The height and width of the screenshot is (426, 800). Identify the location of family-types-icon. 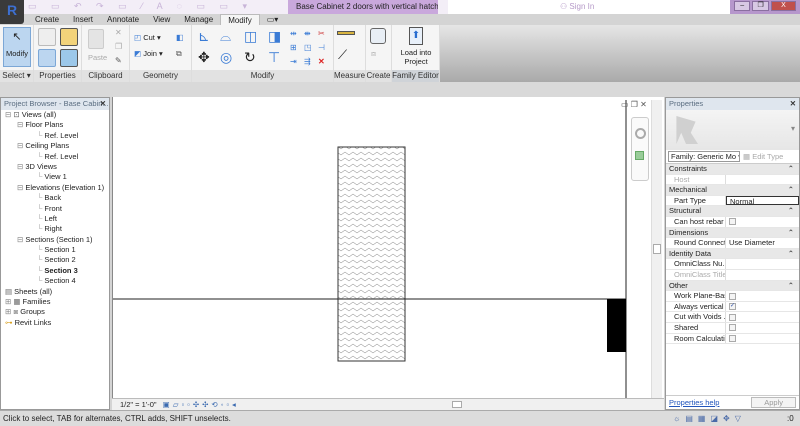
(47, 37).